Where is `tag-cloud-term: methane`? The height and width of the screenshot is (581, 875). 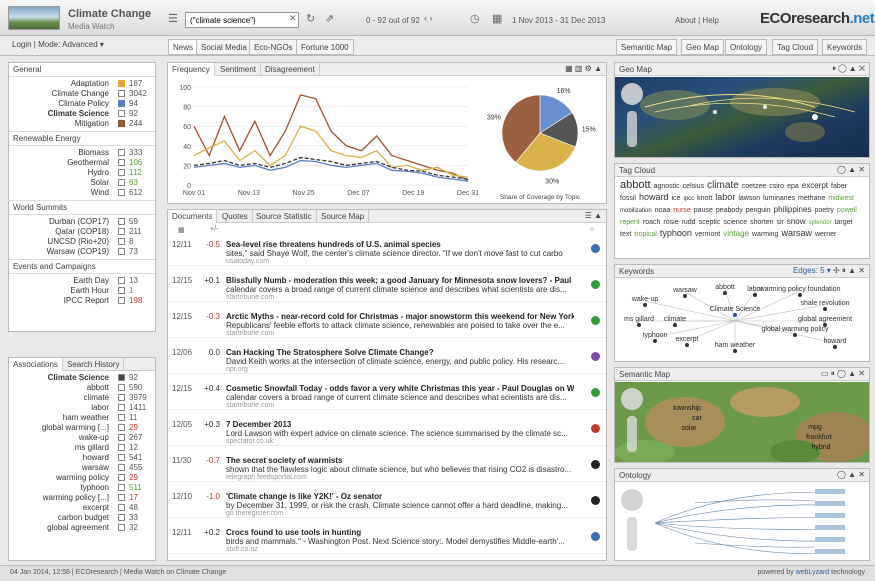 tag-cloud-term: methane is located at coordinates (811, 199).